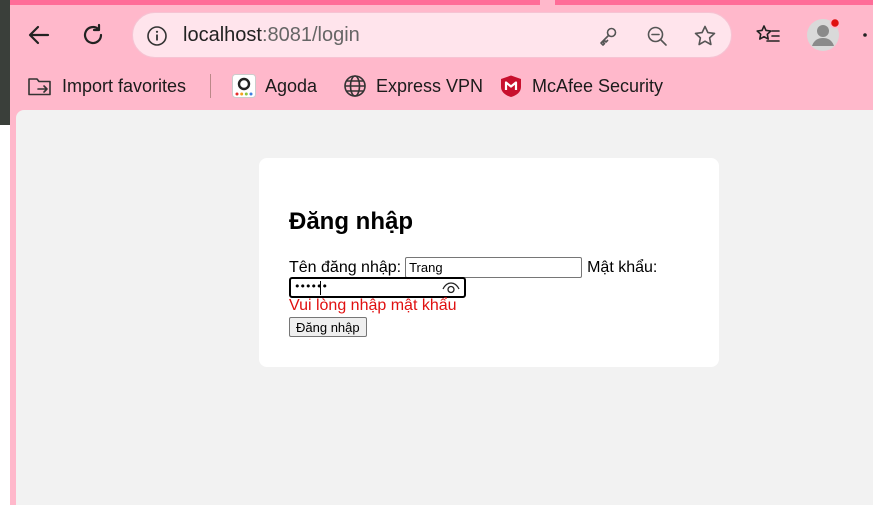 The height and width of the screenshot is (505, 873). Describe the element at coordinates (210, 86) in the screenshot. I see `bookmarks-separator` at that location.